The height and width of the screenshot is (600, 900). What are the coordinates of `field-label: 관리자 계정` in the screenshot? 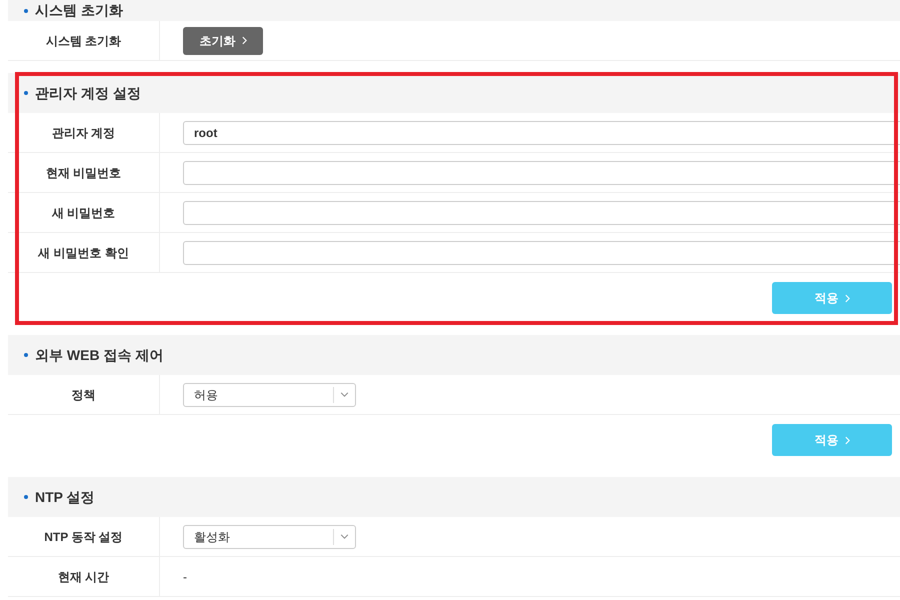 It's located at (84, 133).